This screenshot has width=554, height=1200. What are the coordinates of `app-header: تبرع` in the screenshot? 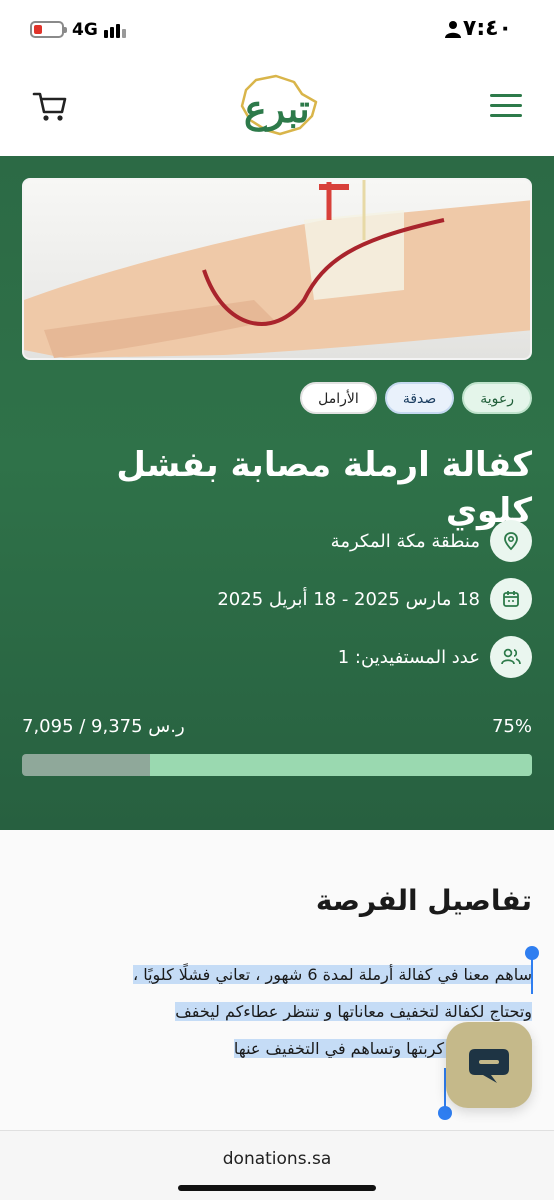 It's located at (277, 108).